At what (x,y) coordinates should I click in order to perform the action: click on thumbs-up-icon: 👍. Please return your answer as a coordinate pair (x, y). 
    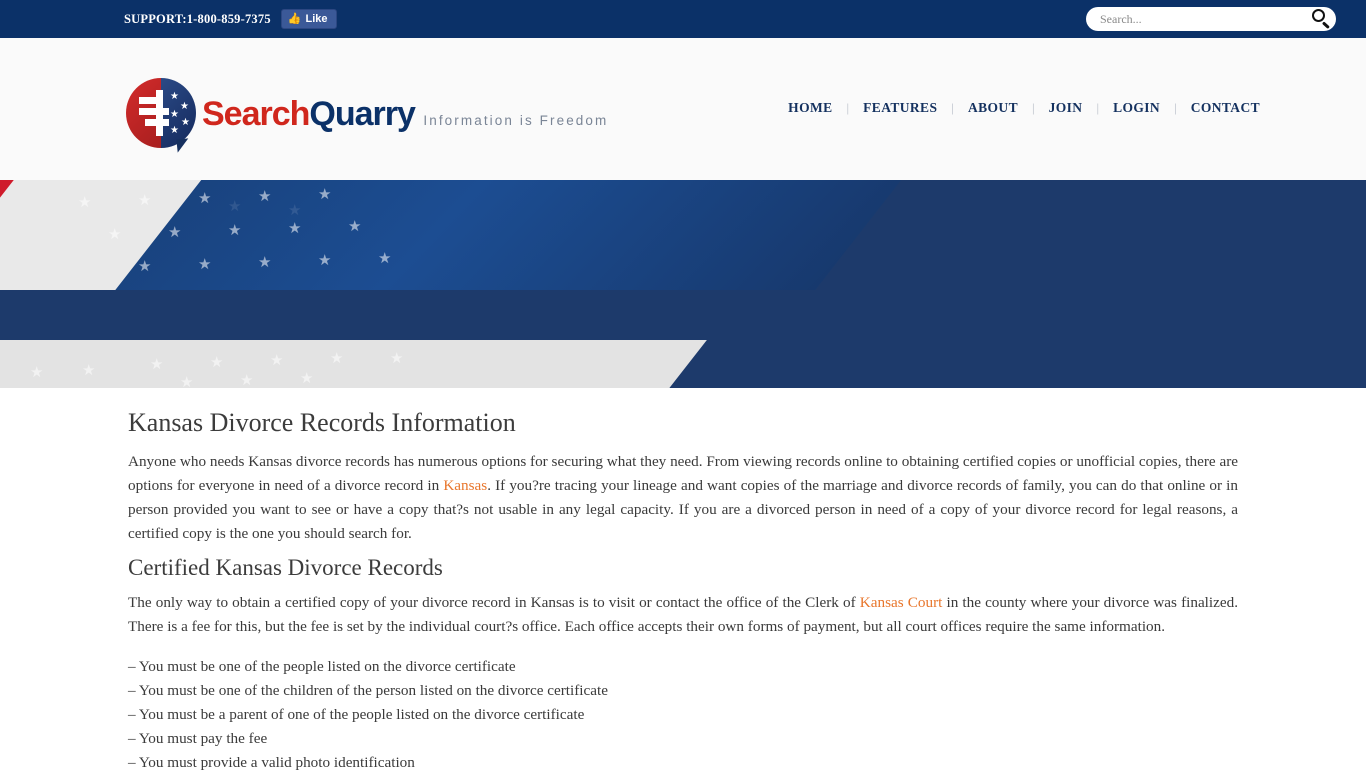
    Looking at the image, I should click on (294, 18).